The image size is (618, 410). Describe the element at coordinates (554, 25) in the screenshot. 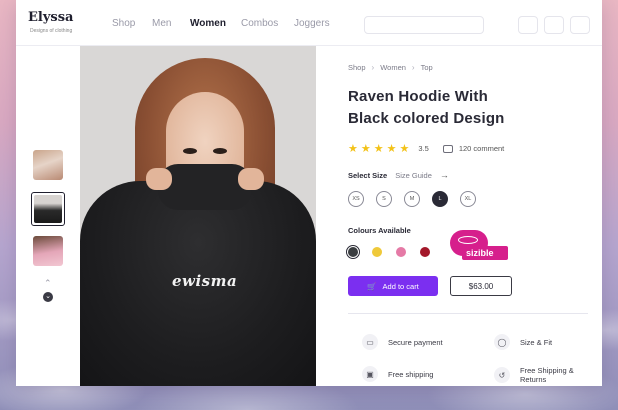

I see `user-icon` at that location.